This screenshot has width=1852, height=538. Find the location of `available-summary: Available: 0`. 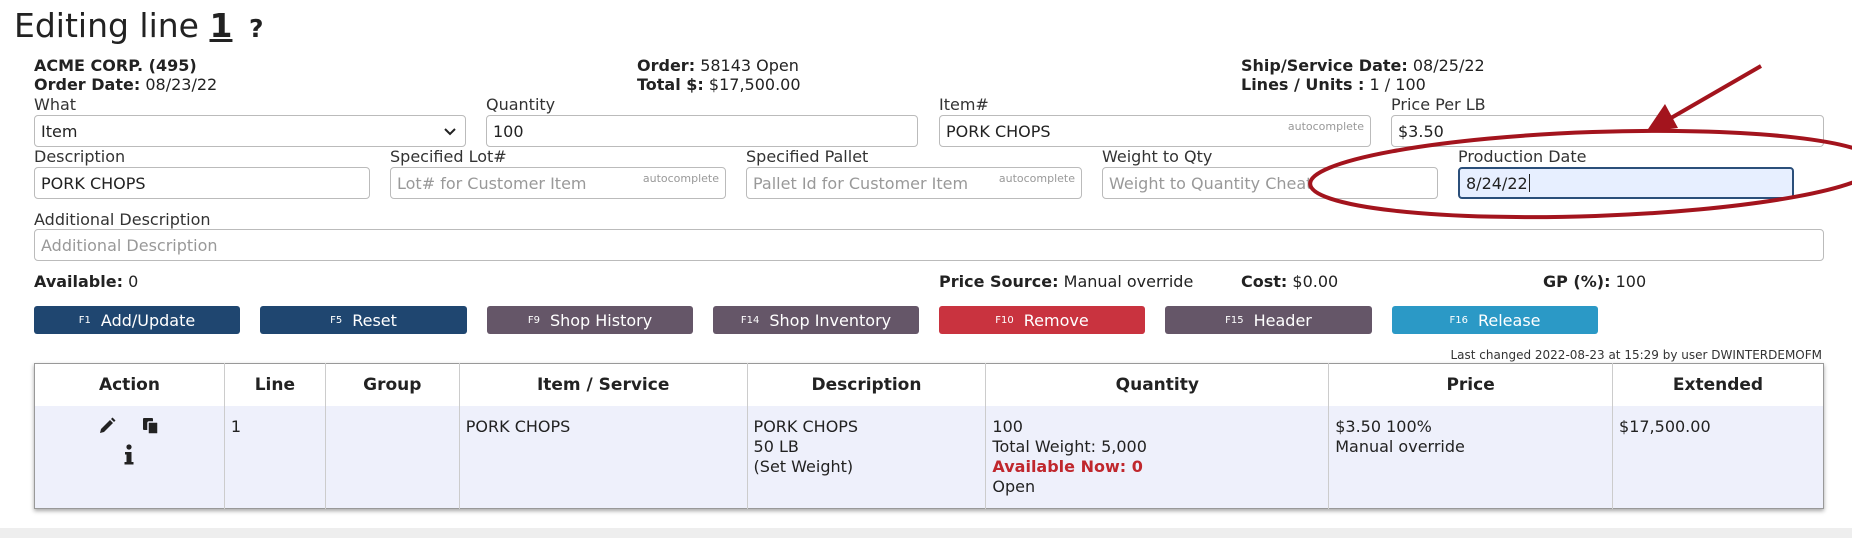

available-summary: Available: 0 is located at coordinates (86, 281).